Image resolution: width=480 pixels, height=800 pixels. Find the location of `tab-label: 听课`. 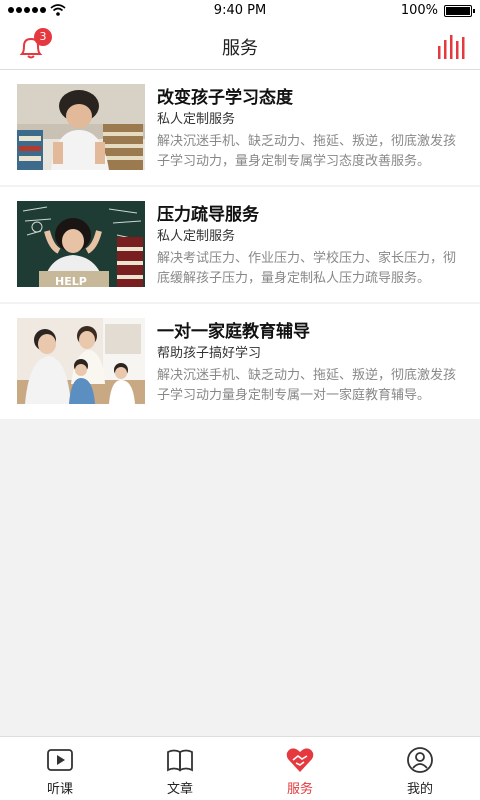

tab-label: 听课 is located at coordinates (59, 789).